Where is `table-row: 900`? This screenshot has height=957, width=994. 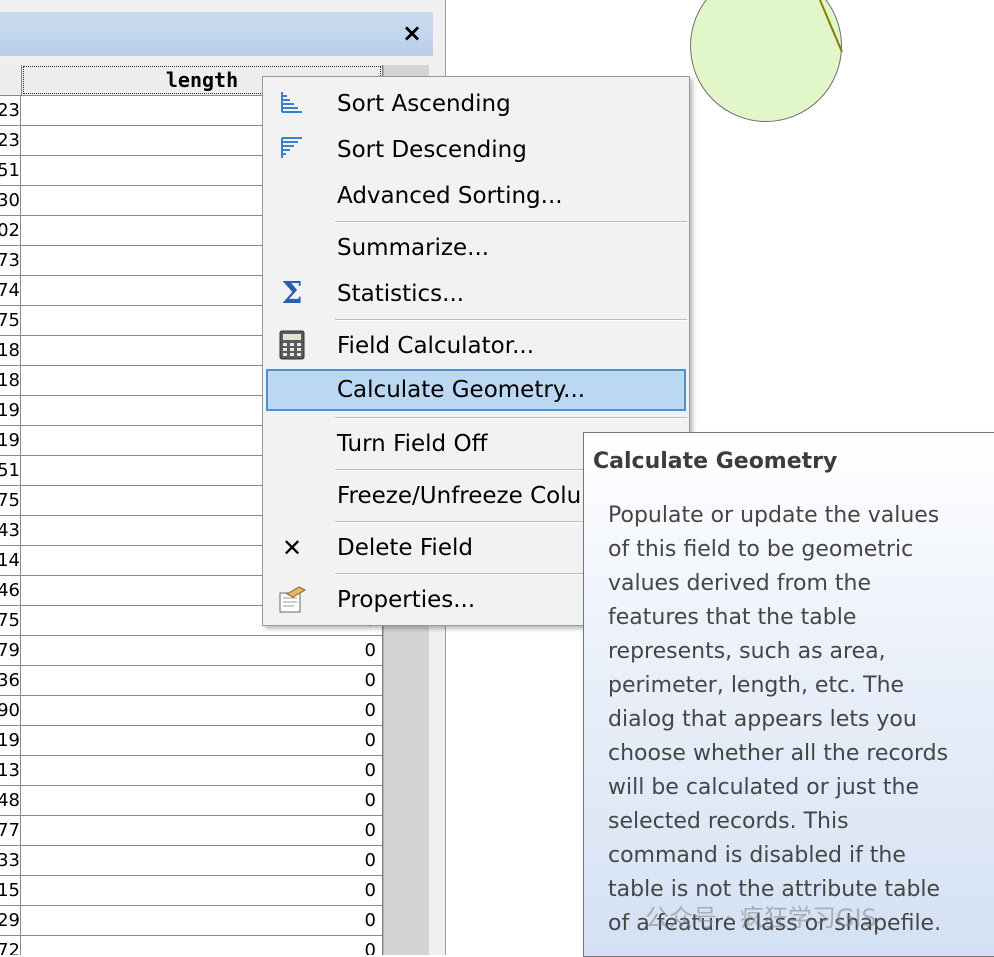 table-row: 900 is located at coordinates (191, 711).